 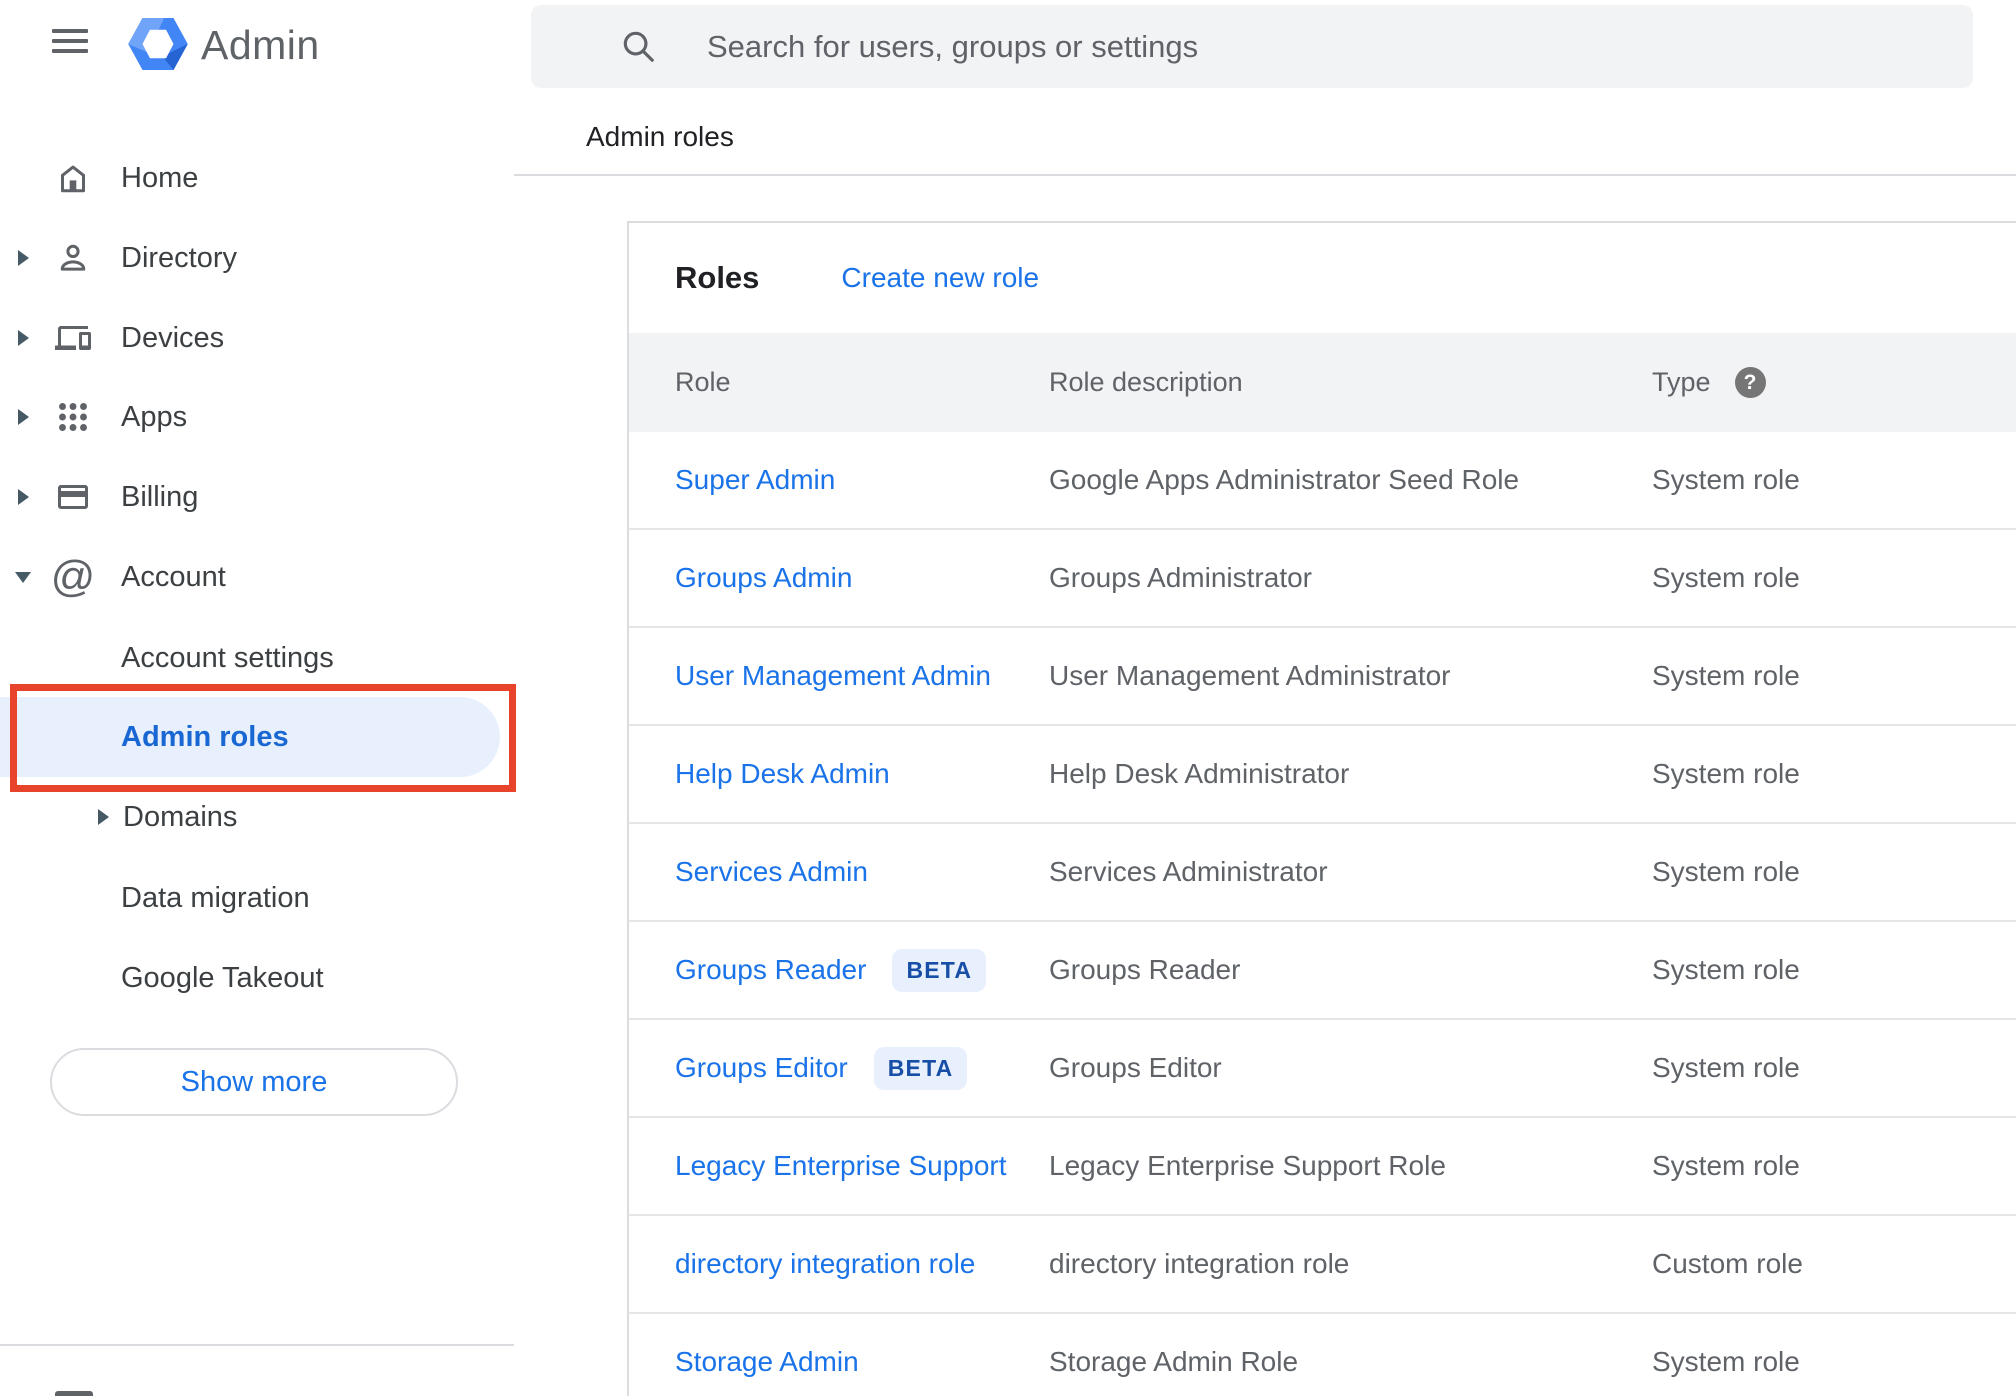 I want to click on sidebar-item-label: Account settings, so click(x=227, y=657).